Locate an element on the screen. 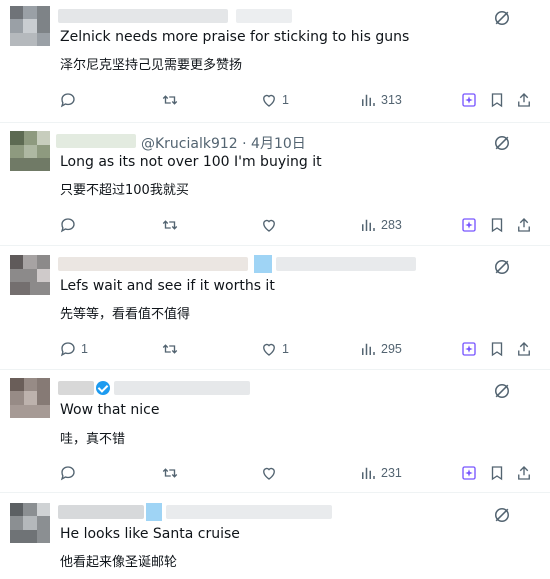 Image resolution: width=550 pixels, height=579 pixels. tweet-handle-date: @Krucialk912 · 4月10日 is located at coordinates (223, 144).